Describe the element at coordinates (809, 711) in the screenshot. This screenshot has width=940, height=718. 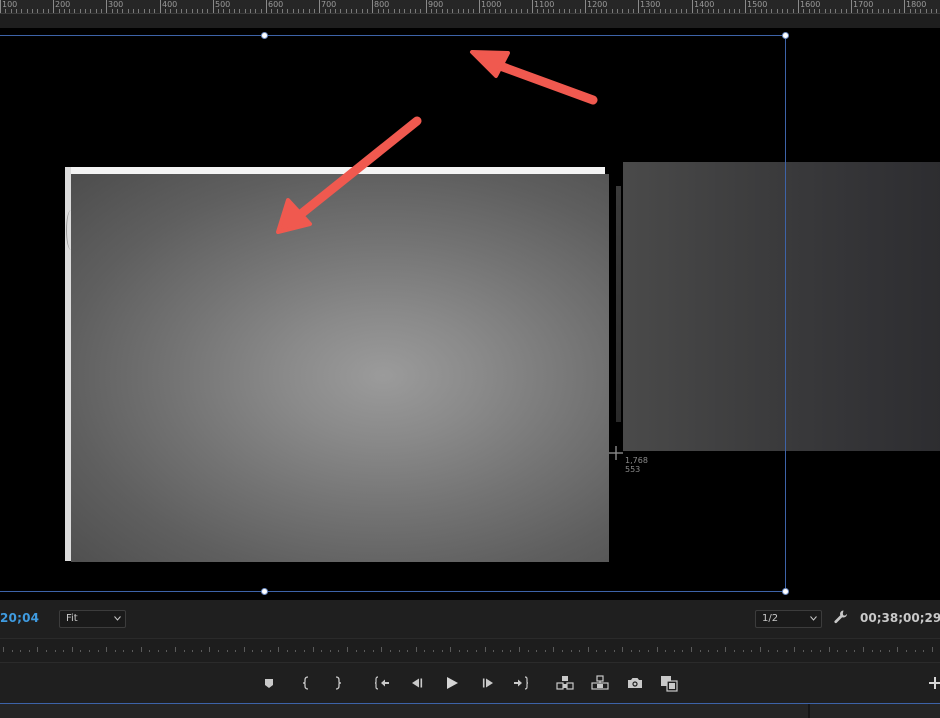
I see `panel-divider` at that location.